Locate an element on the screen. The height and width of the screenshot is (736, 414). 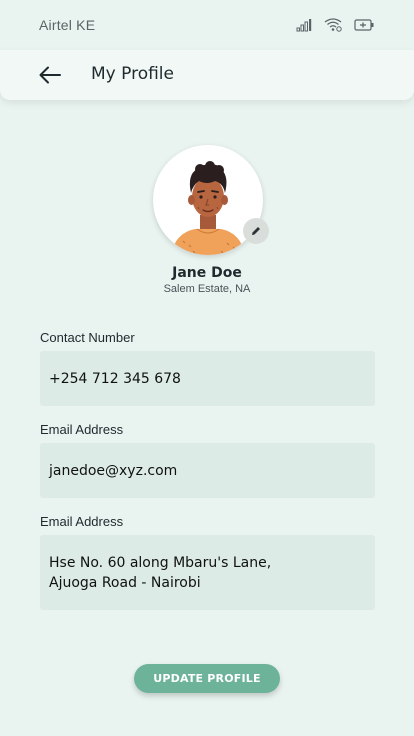
status-bar: Airtel KE is located at coordinates (207, 25).